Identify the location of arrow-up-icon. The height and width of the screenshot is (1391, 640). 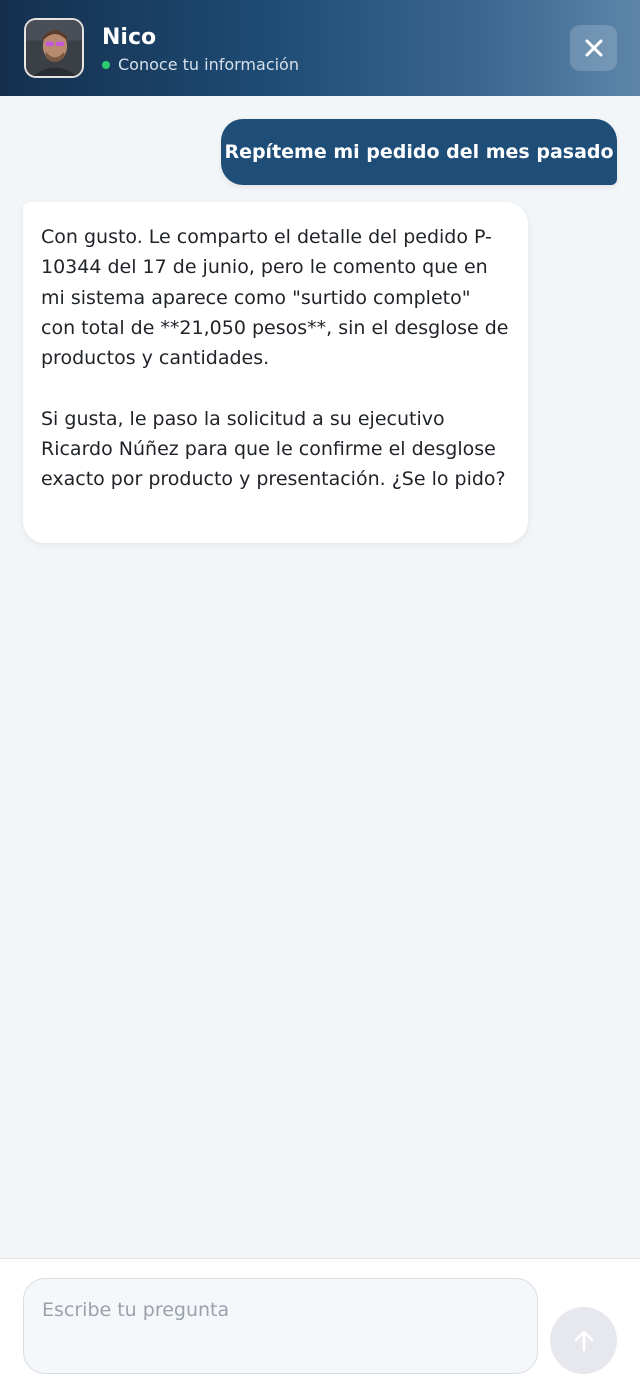
(583, 1340).